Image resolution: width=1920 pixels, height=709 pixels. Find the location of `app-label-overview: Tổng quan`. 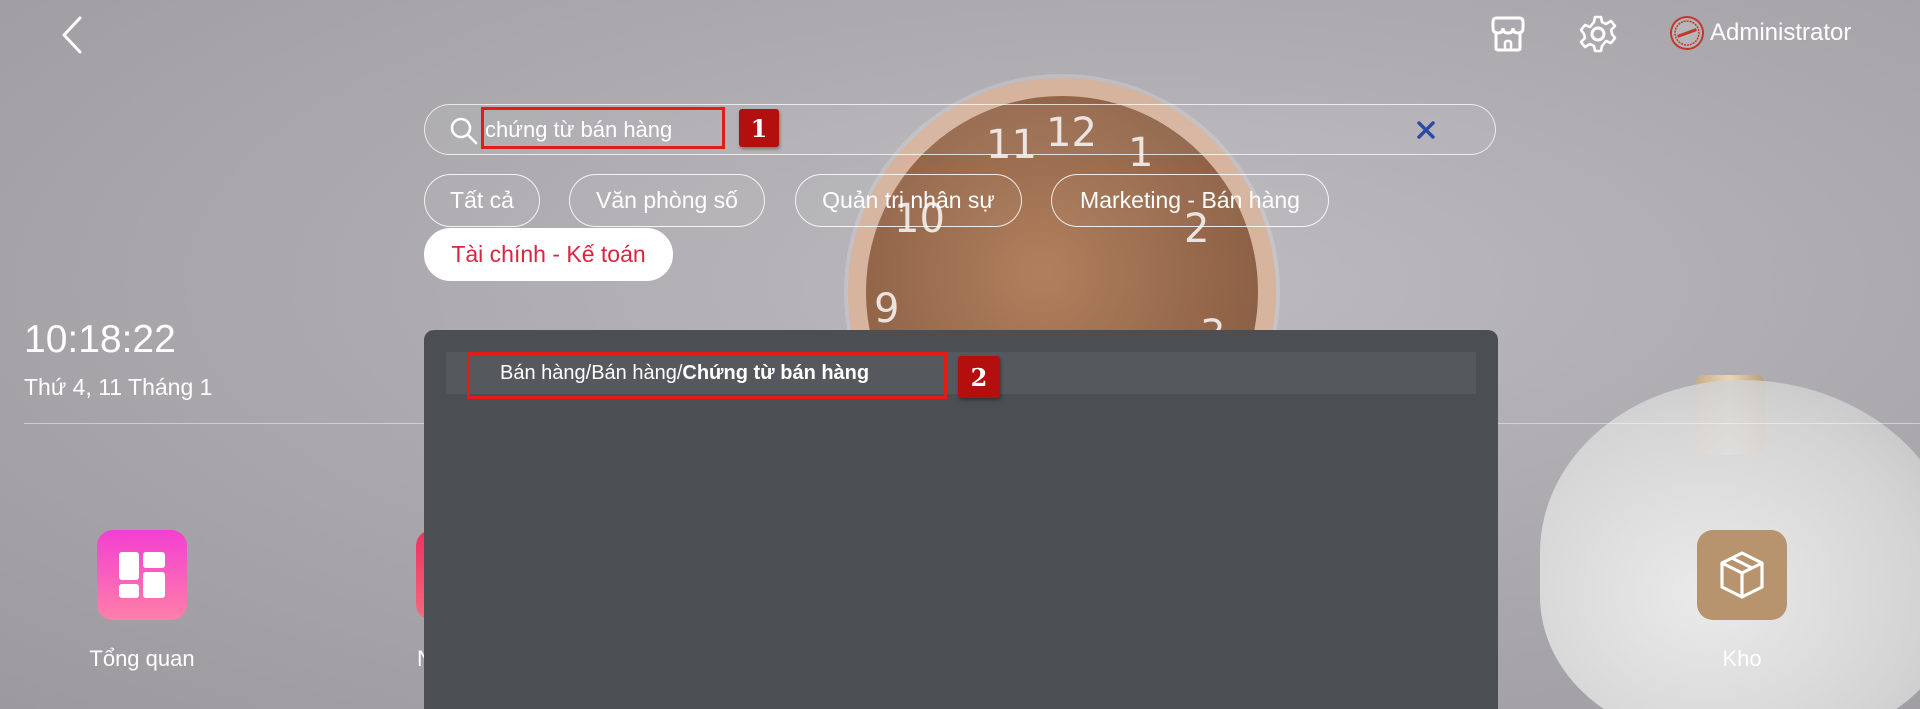

app-label-overview: Tổng quan is located at coordinates (142, 658).